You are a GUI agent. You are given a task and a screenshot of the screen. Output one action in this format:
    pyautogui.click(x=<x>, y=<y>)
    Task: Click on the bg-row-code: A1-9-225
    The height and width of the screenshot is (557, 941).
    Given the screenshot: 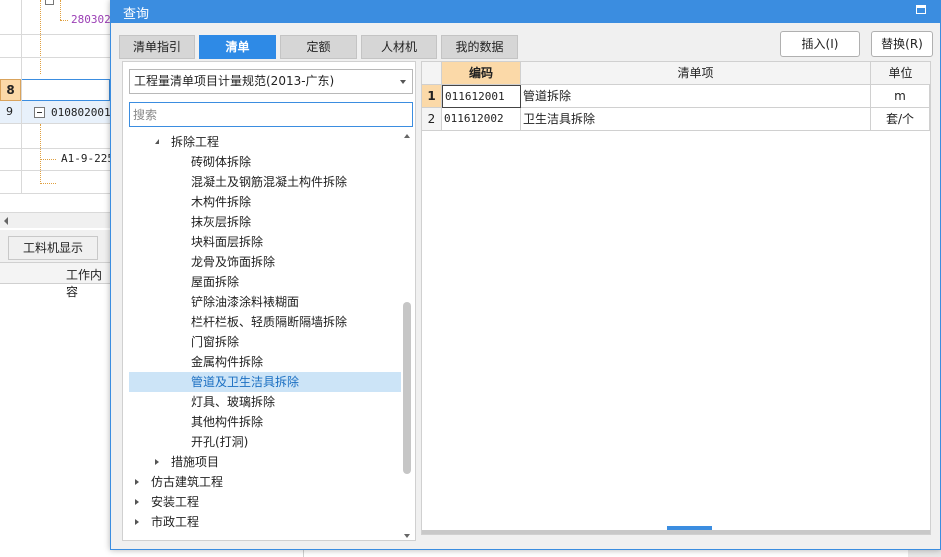 What is the action you would take?
    pyautogui.click(x=87, y=158)
    